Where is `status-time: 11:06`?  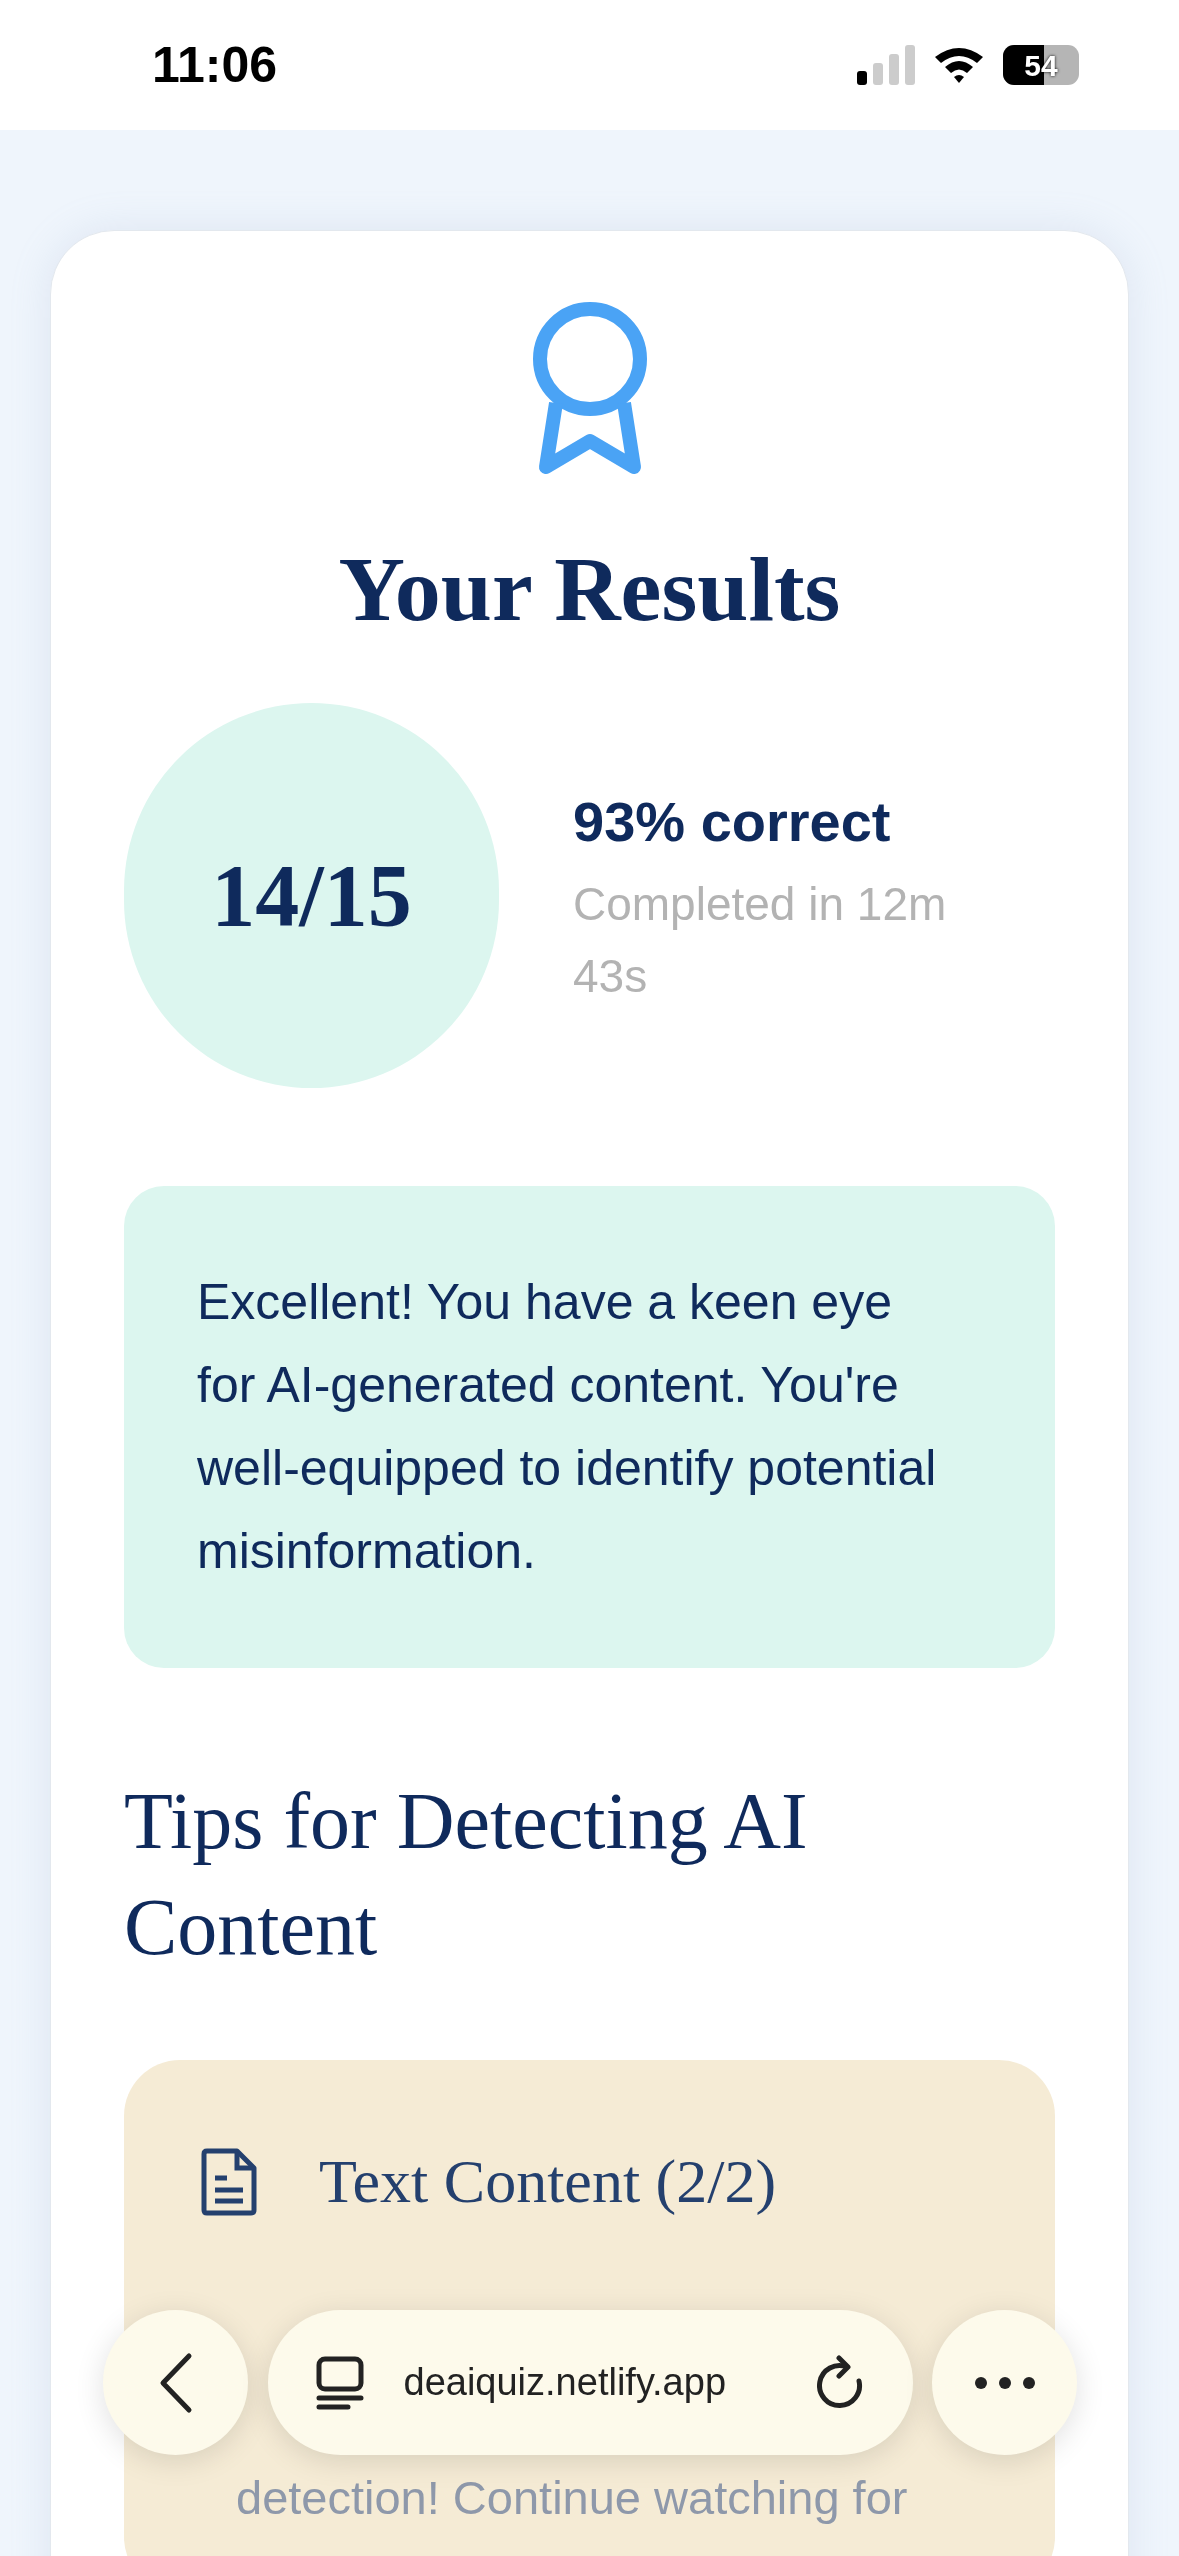
status-time: 11:06 is located at coordinates (214, 65).